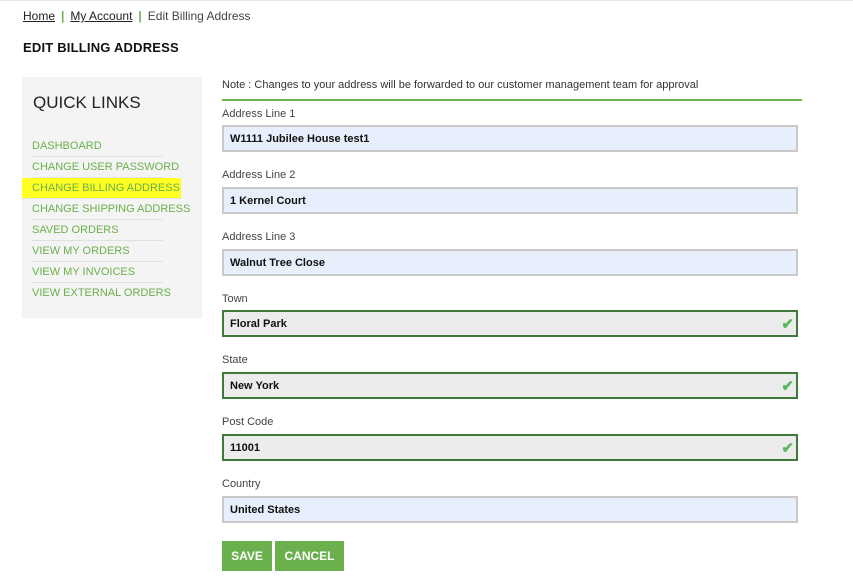 Image resolution: width=853 pixels, height=580 pixels. What do you see at coordinates (235, 360) in the screenshot?
I see `state-label: State` at bounding box center [235, 360].